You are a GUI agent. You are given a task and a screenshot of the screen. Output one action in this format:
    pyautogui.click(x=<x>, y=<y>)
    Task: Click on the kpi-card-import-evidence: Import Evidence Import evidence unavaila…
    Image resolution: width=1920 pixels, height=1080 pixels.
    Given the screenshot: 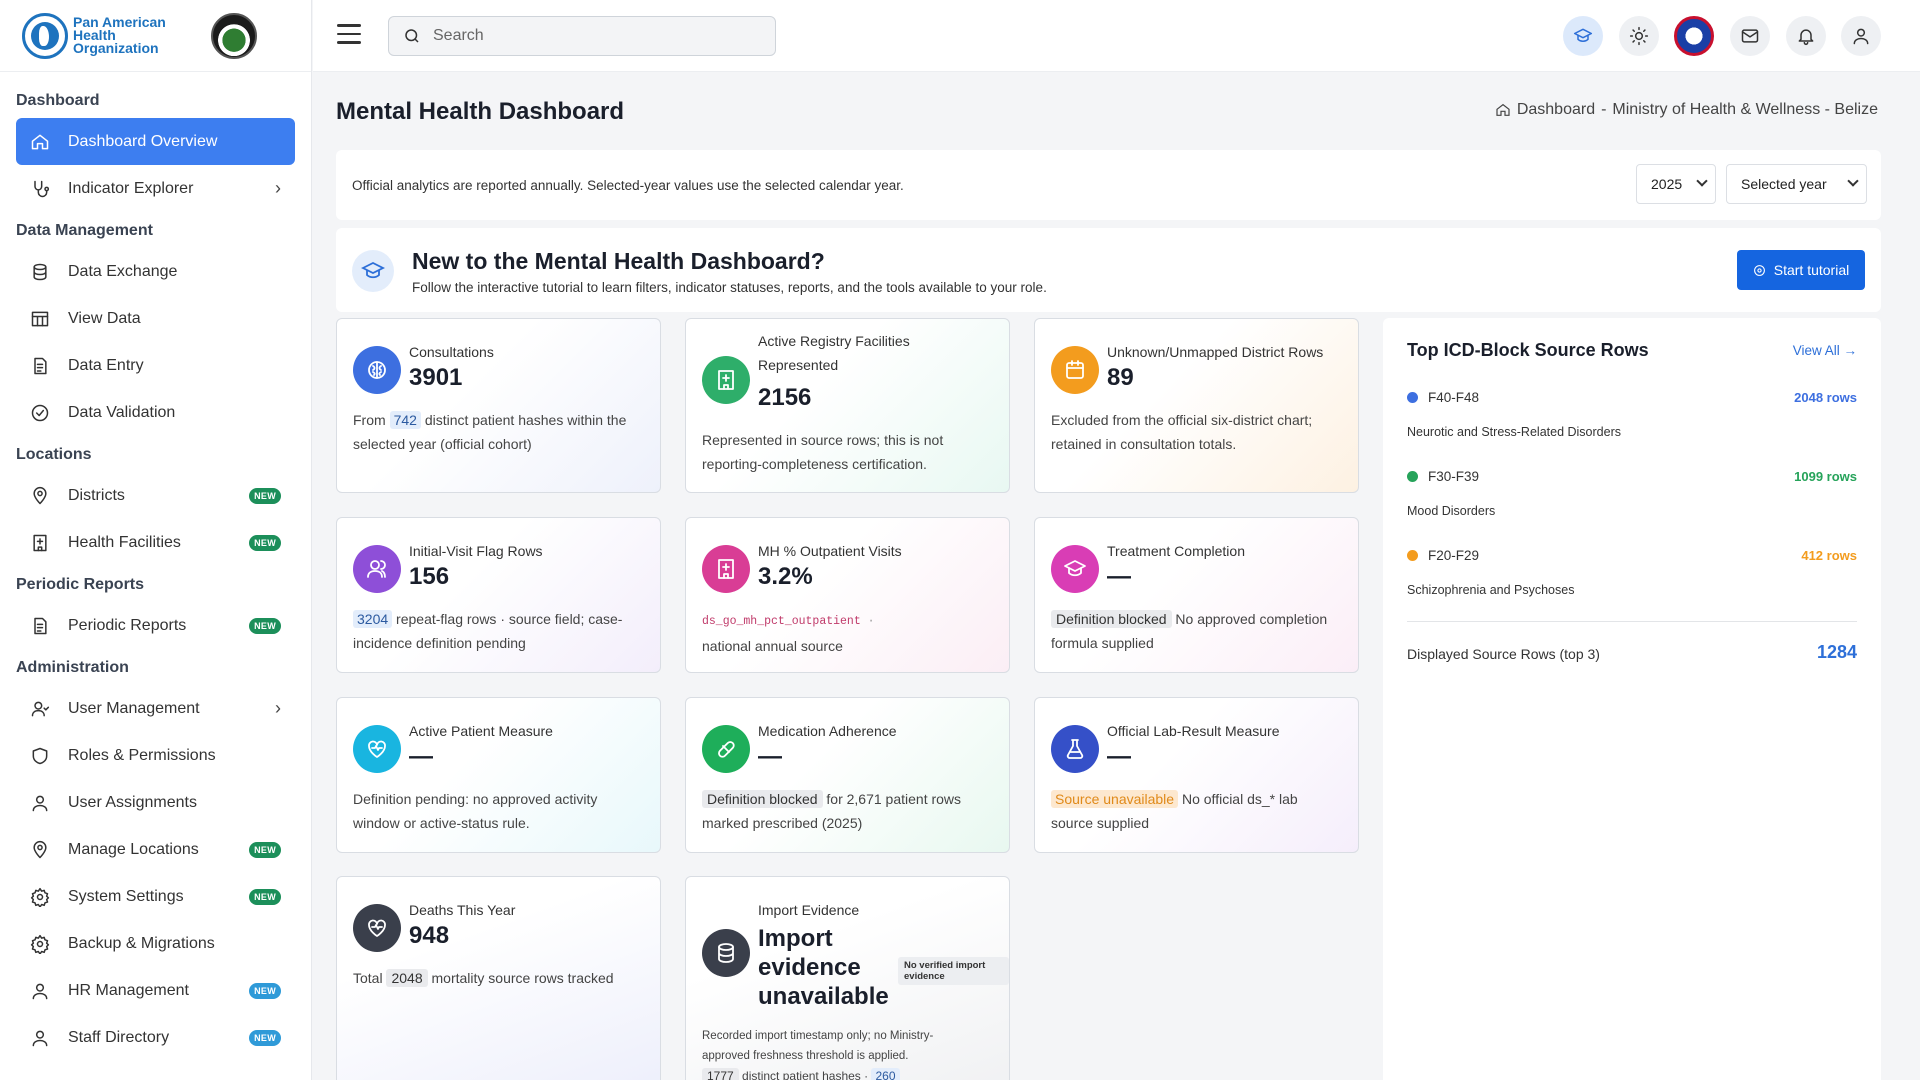 What is the action you would take?
    pyautogui.click(x=847, y=978)
    